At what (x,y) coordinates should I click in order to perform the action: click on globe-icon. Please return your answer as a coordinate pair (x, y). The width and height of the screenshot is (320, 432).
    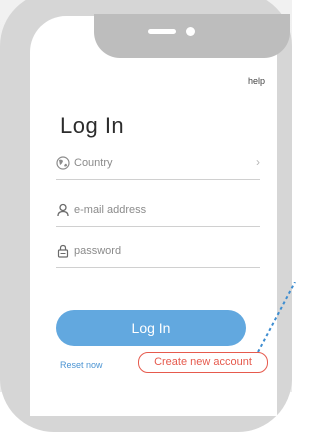
    Looking at the image, I should click on (63, 163).